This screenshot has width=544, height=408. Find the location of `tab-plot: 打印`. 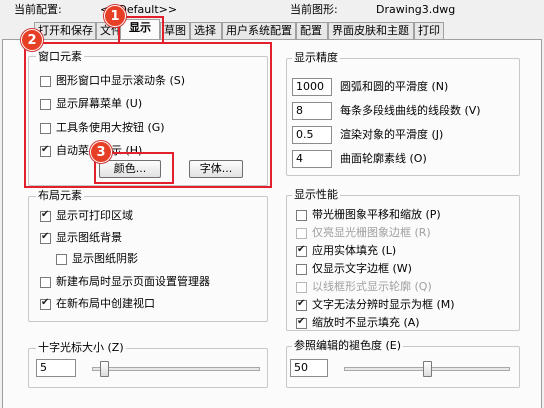

tab-plot: 打印 is located at coordinates (429, 31).